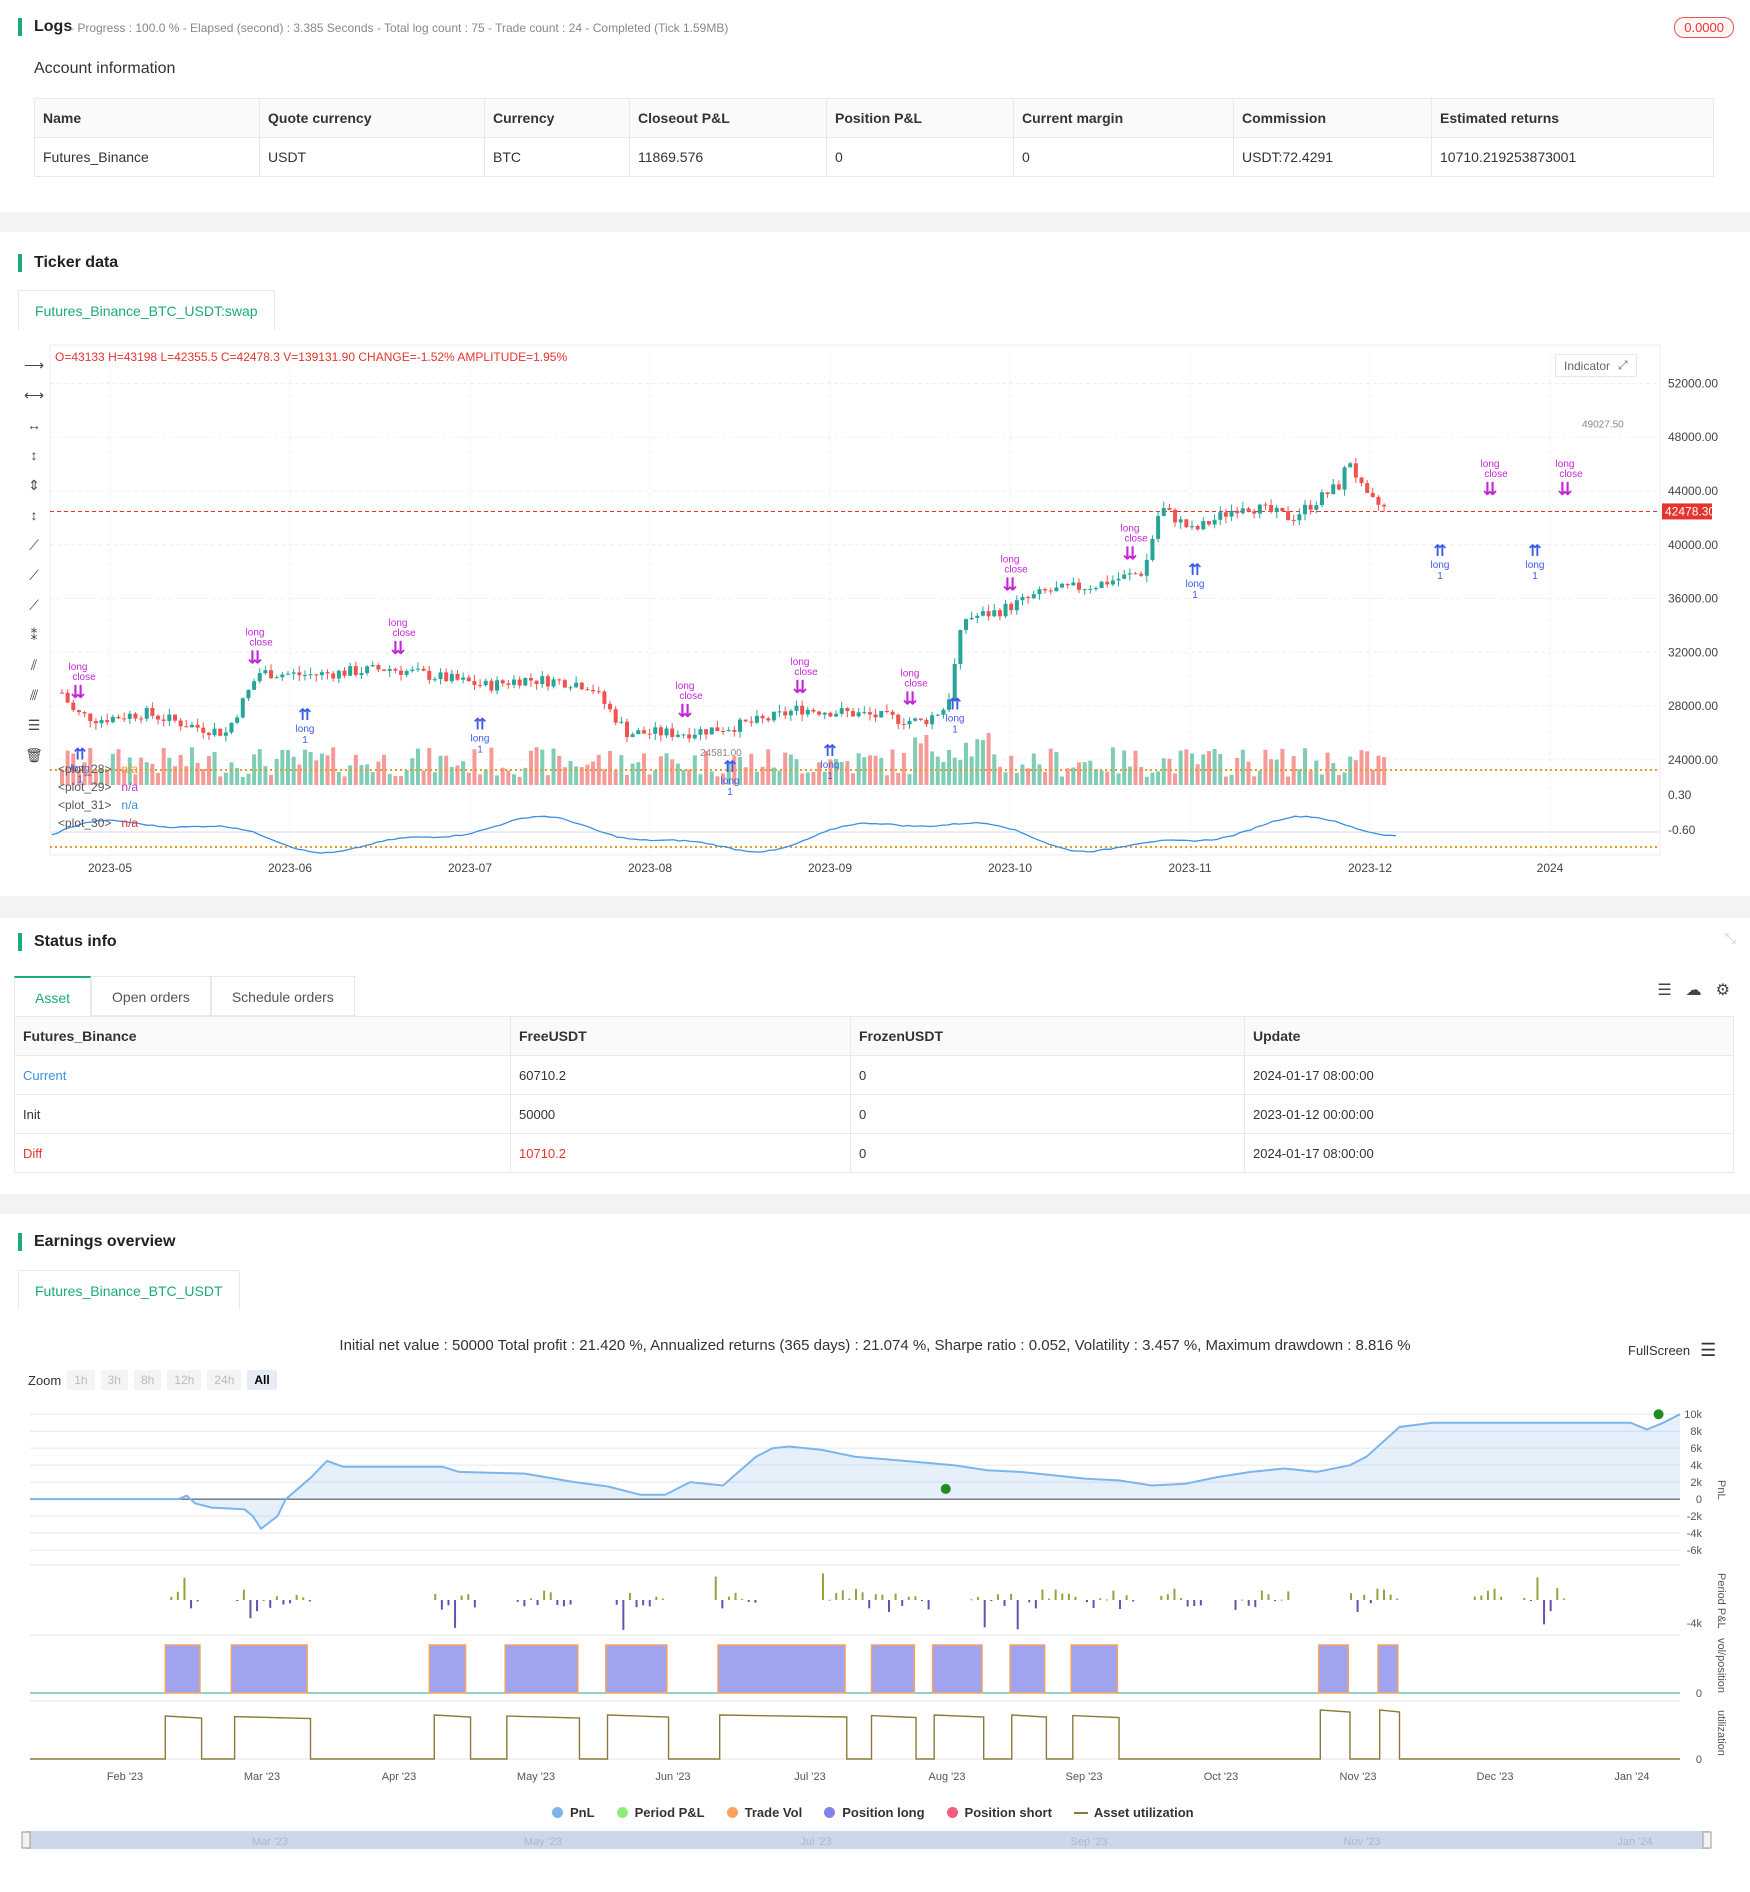 The width and height of the screenshot is (1750, 1892). What do you see at coordinates (874, 1812) in the screenshot?
I see `legend-item-position-long: Position long` at bounding box center [874, 1812].